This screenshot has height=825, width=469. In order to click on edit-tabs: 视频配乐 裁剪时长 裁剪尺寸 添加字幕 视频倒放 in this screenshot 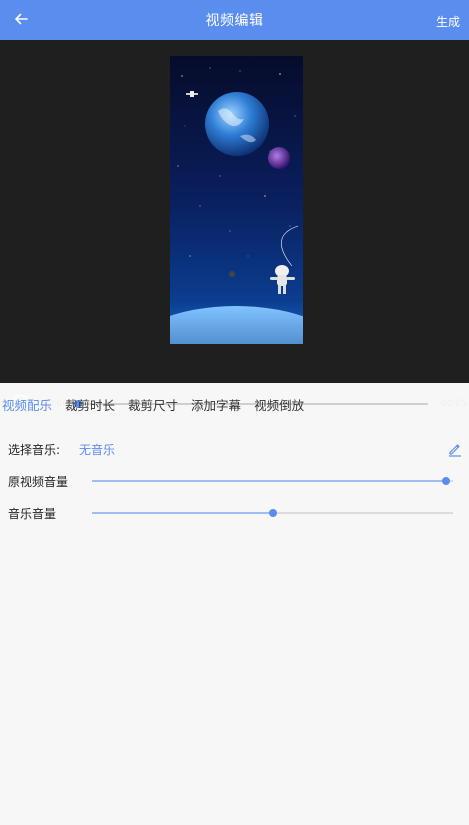, I will do `click(158, 406)`.